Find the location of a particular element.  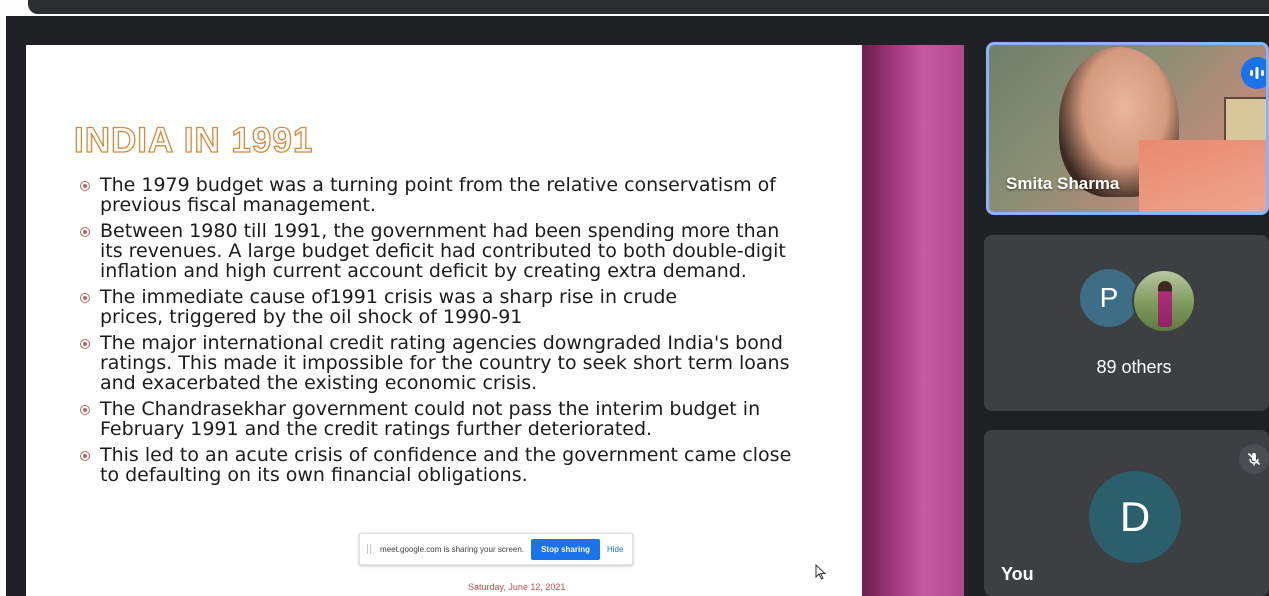

drag-handle-icon is located at coordinates (369, 549).